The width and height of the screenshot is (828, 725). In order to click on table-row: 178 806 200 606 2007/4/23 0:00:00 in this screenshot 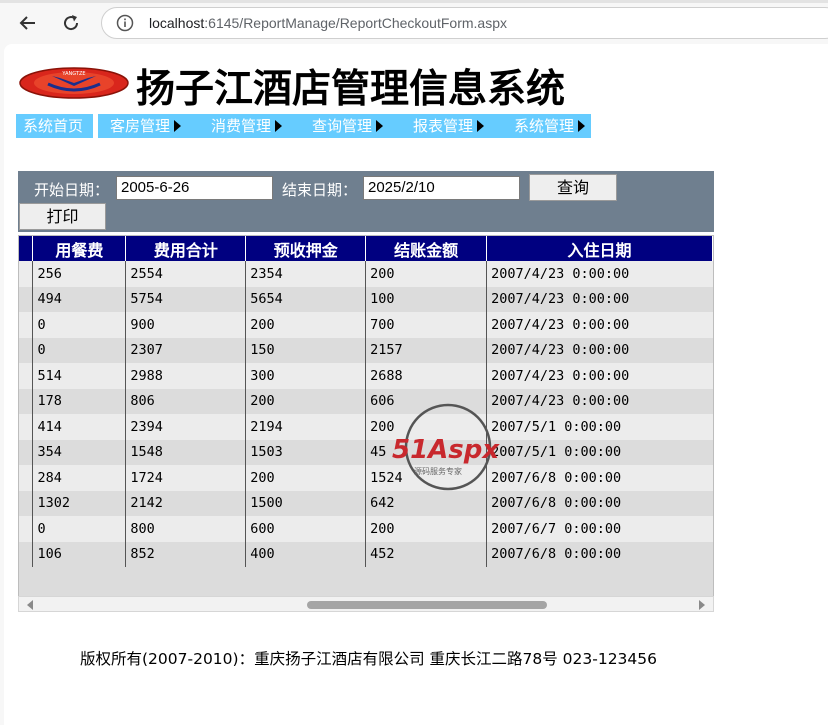, I will do `click(366, 401)`.